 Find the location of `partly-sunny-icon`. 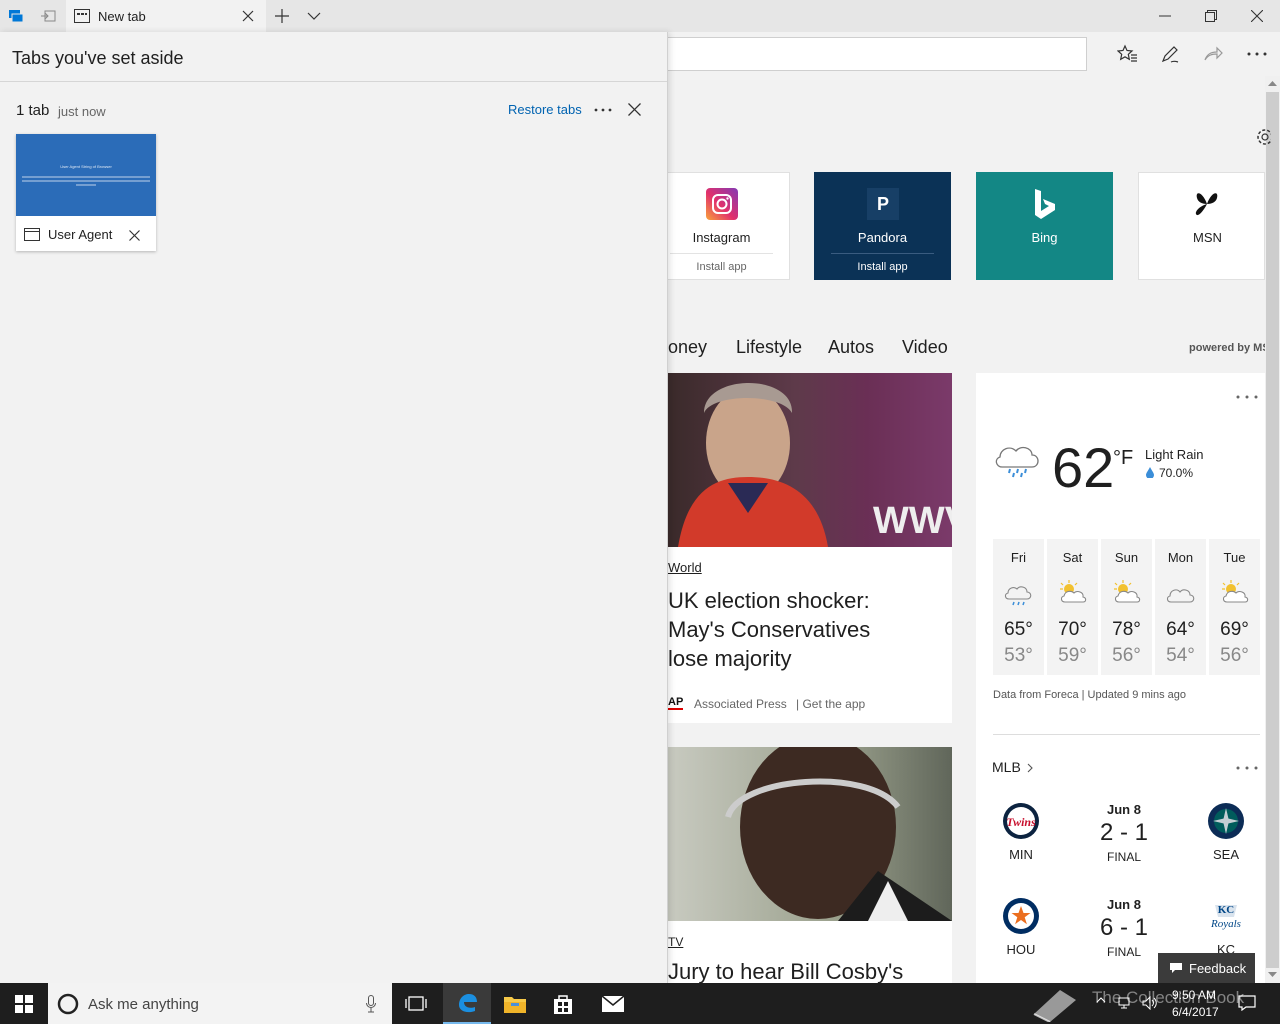

partly-sunny-icon is located at coordinates (1234, 592).